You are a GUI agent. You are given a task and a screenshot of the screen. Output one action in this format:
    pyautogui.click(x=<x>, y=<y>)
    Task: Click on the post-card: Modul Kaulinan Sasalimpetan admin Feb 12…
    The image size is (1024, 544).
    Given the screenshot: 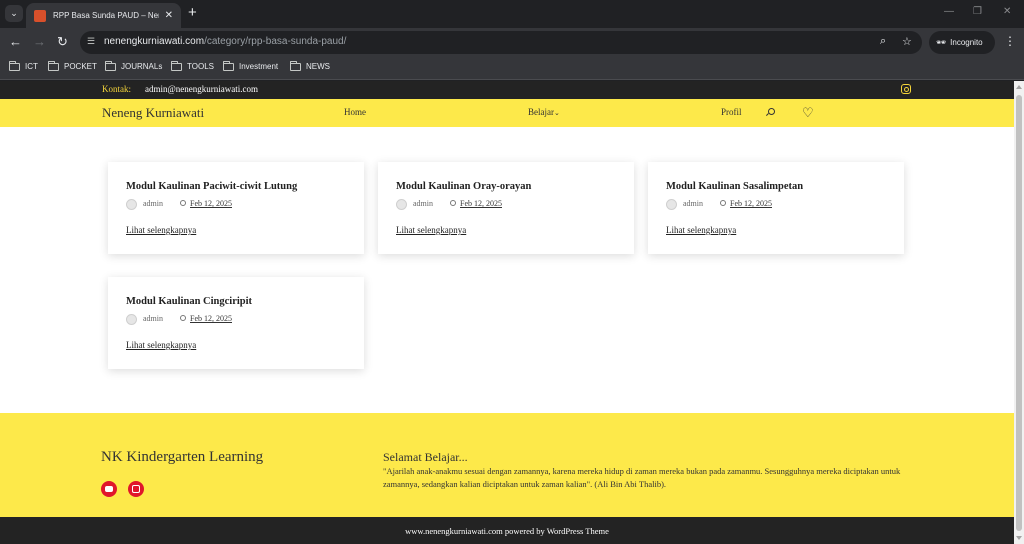 What is the action you would take?
    pyautogui.click(x=776, y=208)
    